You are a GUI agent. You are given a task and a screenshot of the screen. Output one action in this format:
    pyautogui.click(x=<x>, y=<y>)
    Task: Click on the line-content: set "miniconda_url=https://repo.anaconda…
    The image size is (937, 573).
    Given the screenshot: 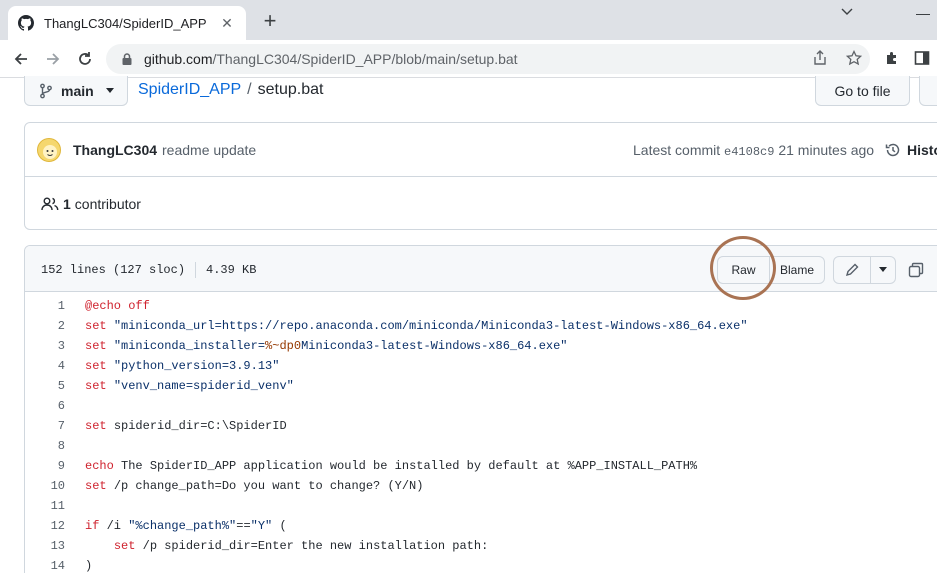 What is the action you would take?
    pyautogui.click(x=406, y=326)
    